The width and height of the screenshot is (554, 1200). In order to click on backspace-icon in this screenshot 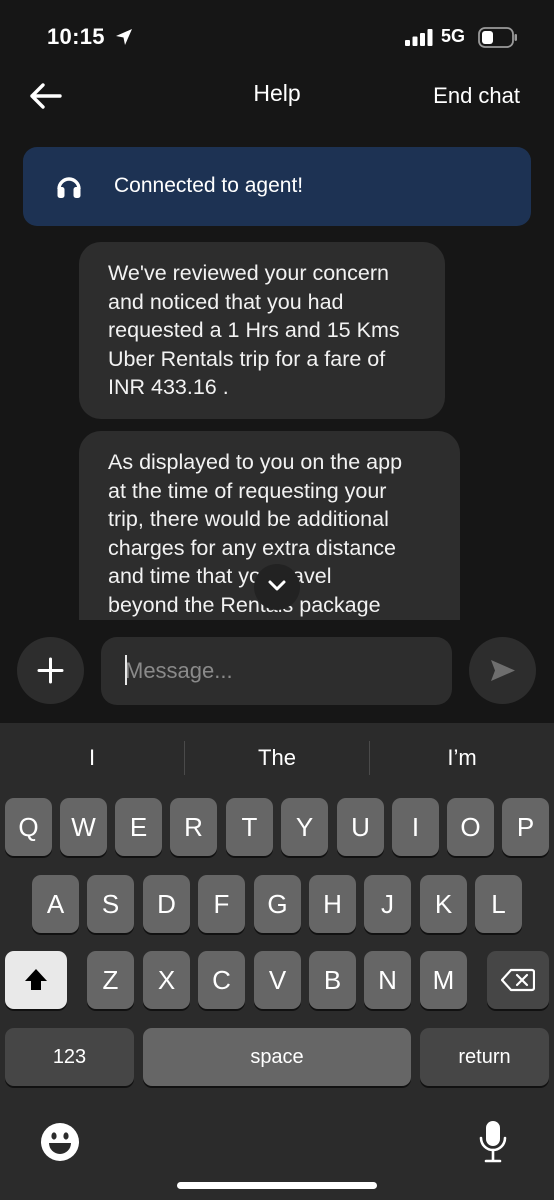, I will do `click(518, 980)`.